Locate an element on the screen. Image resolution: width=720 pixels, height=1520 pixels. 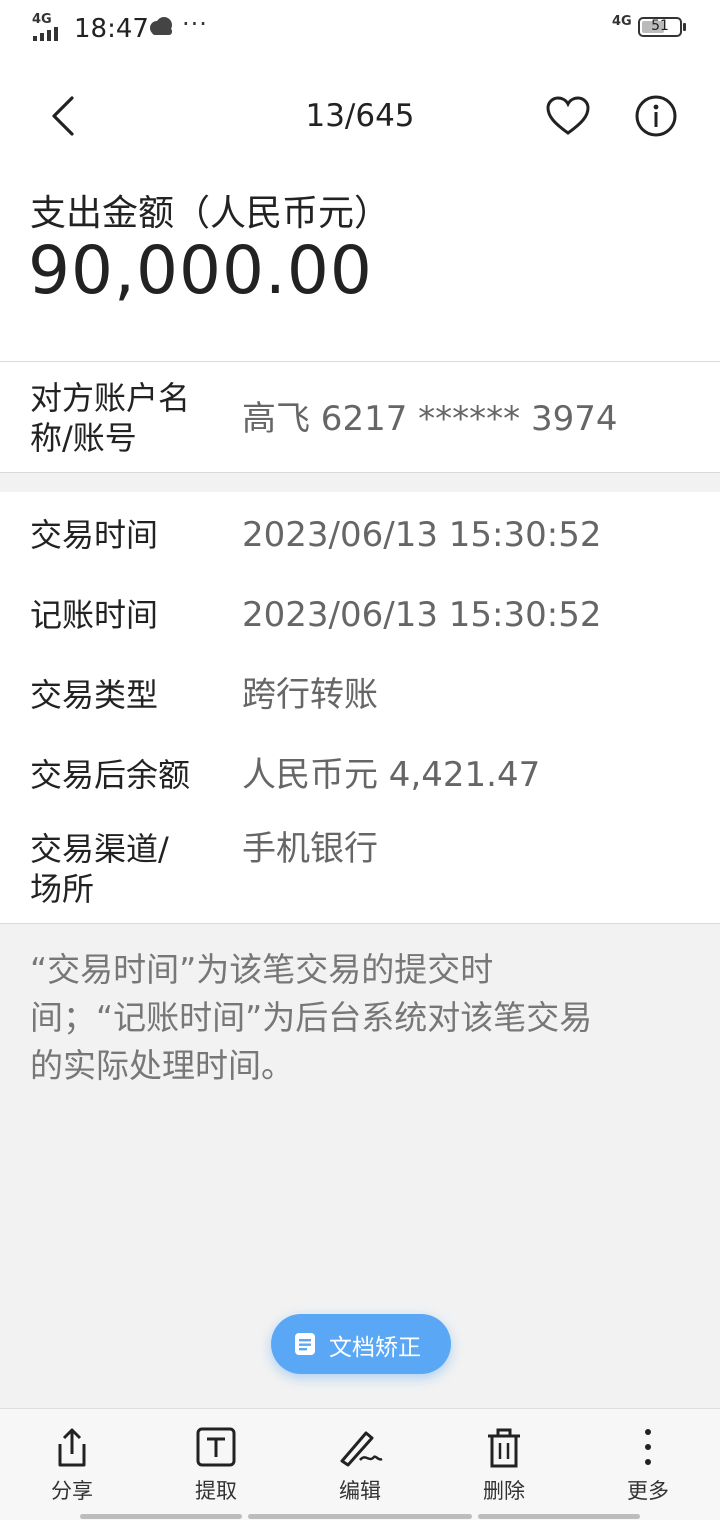
signature-edit-icon is located at coordinates (361, 1449).